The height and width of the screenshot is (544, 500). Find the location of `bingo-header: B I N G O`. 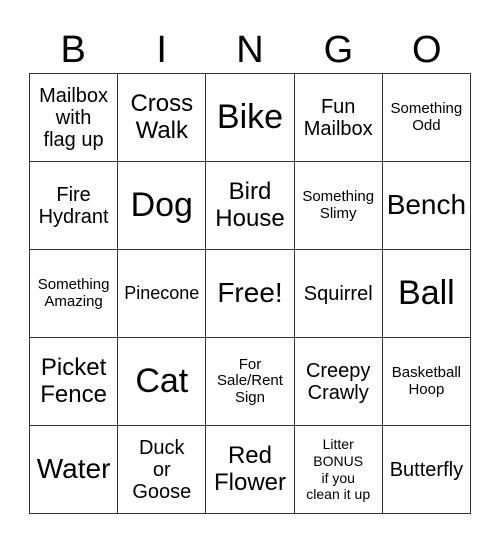

bingo-header: B I N G O is located at coordinates (250, 50).